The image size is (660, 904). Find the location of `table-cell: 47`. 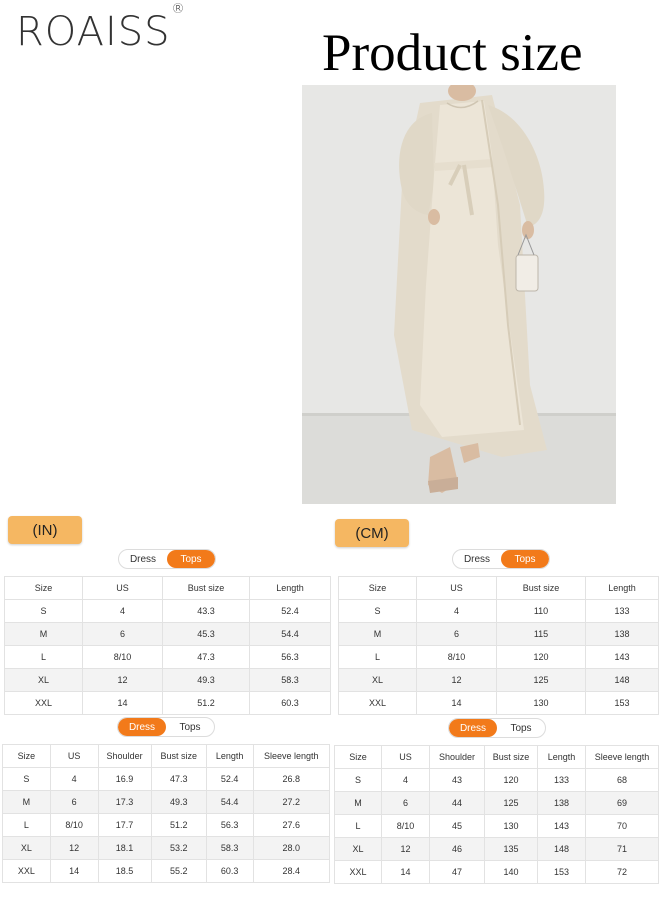

table-cell: 47 is located at coordinates (457, 872).